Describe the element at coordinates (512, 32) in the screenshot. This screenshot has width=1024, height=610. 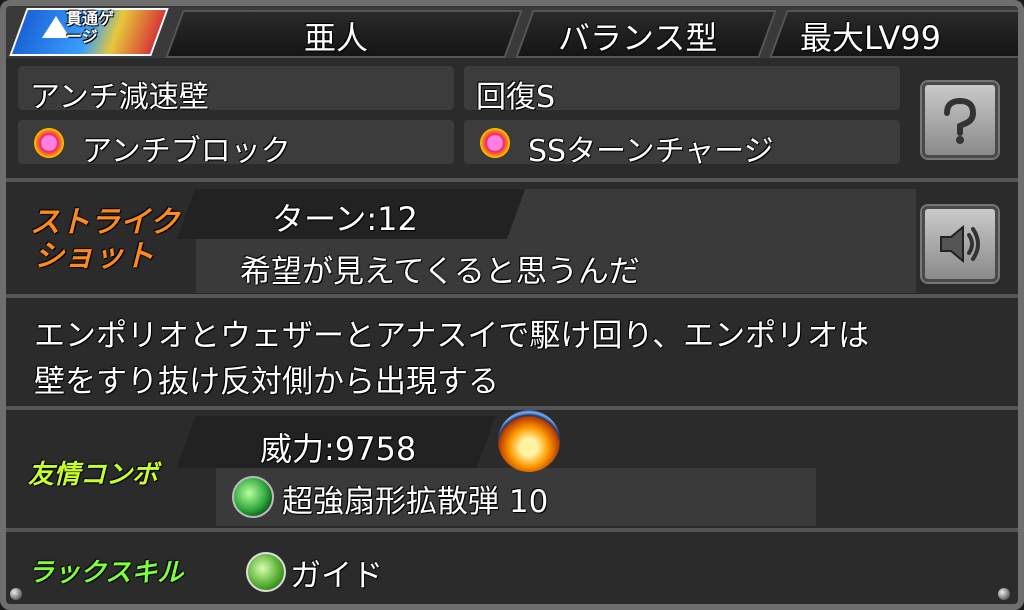
I see `header-bar: 貫通ゲージ 亜人 バランス型 最大LV99` at that location.